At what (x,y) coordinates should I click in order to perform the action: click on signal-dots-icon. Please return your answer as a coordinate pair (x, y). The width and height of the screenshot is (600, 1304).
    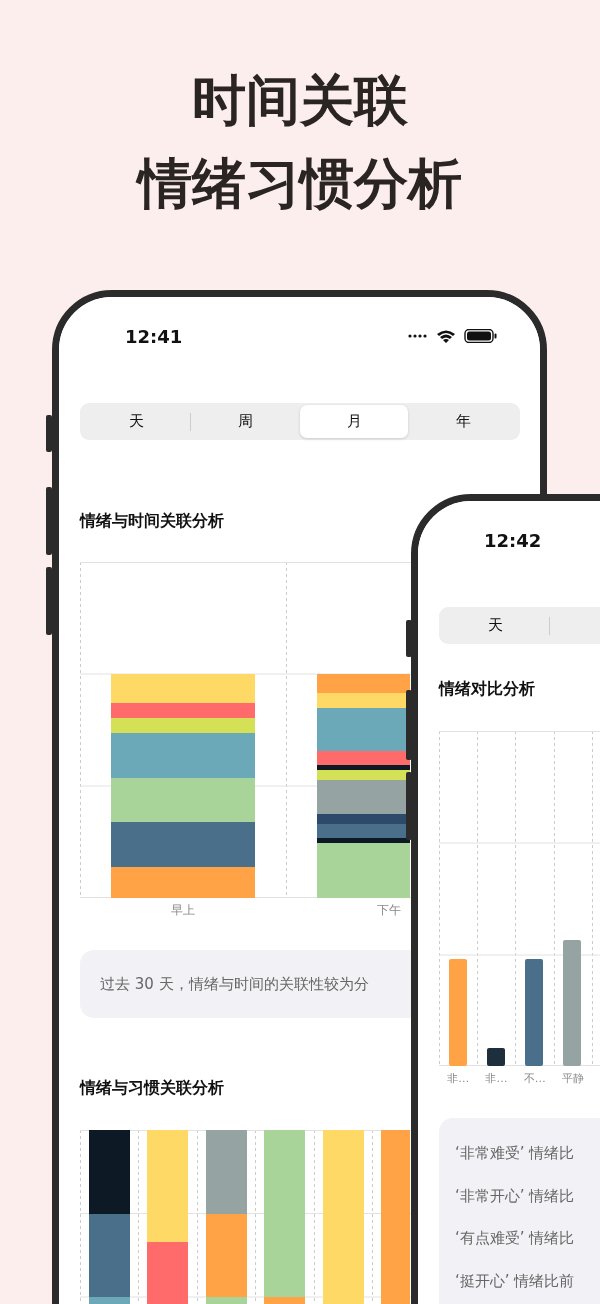
    Looking at the image, I should click on (418, 336).